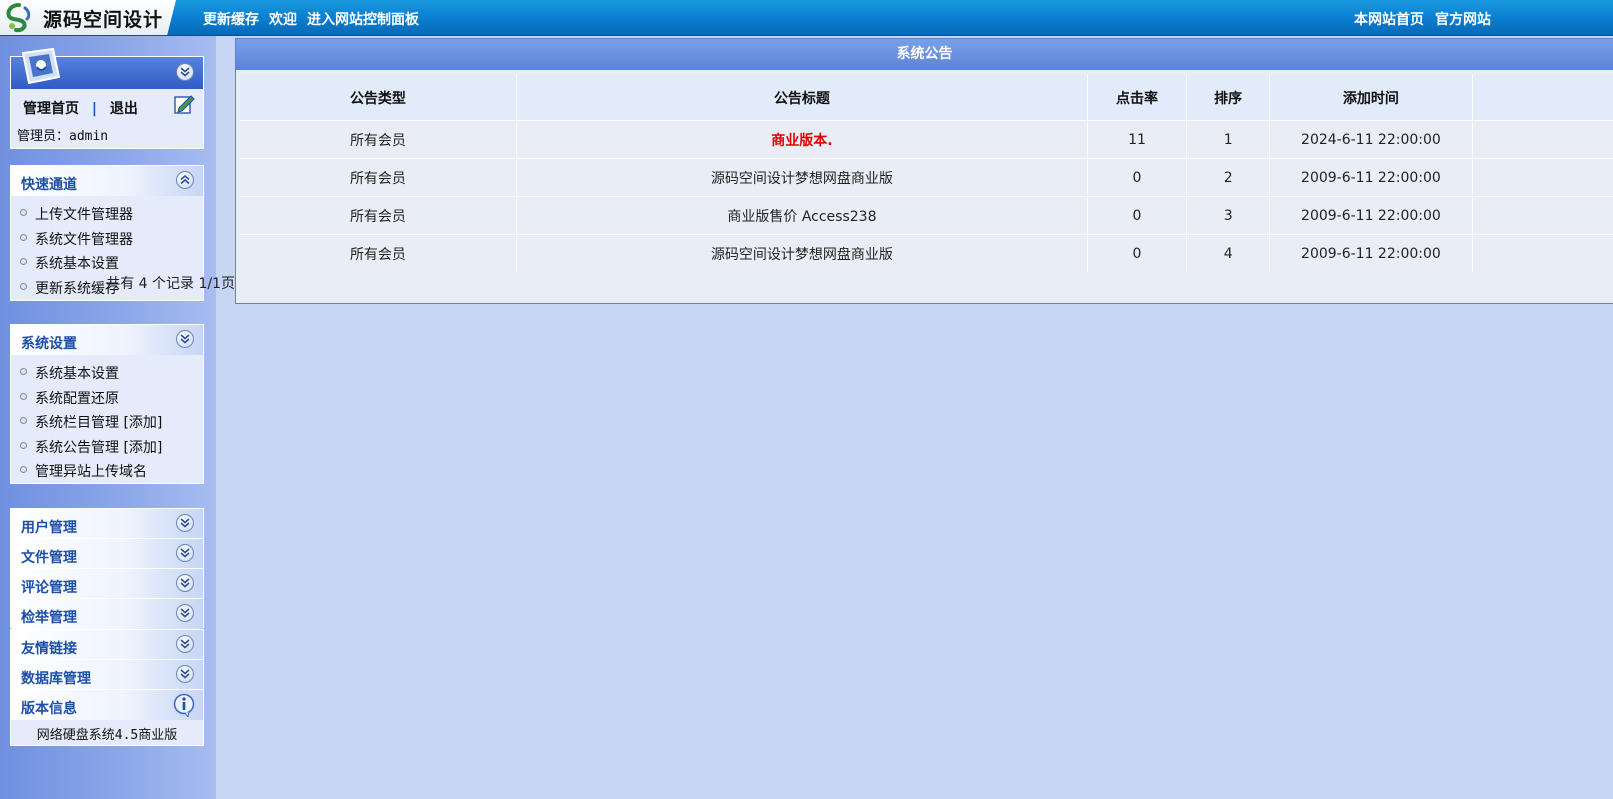 This screenshot has height=799, width=1613. What do you see at coordinates (1228, 98) in the screenshot?
I see `column-header-order: 排序` at bounding box center [1228, 98].